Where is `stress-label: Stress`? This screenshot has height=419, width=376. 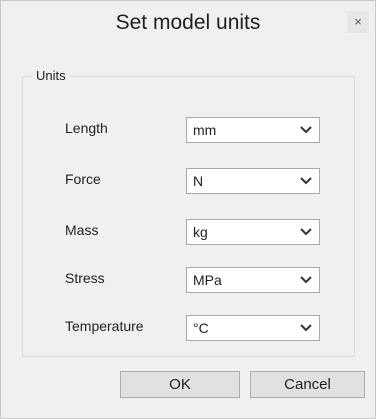
stress-label: Stress is located at coordinates (85, 278).